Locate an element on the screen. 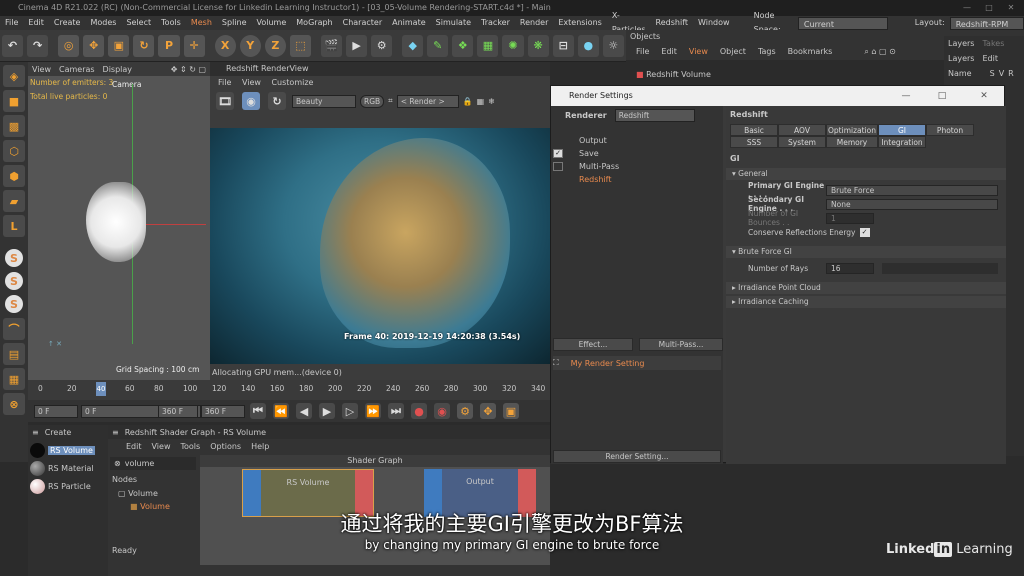  tab-sss: SSS is located at coordinates (754, 142).